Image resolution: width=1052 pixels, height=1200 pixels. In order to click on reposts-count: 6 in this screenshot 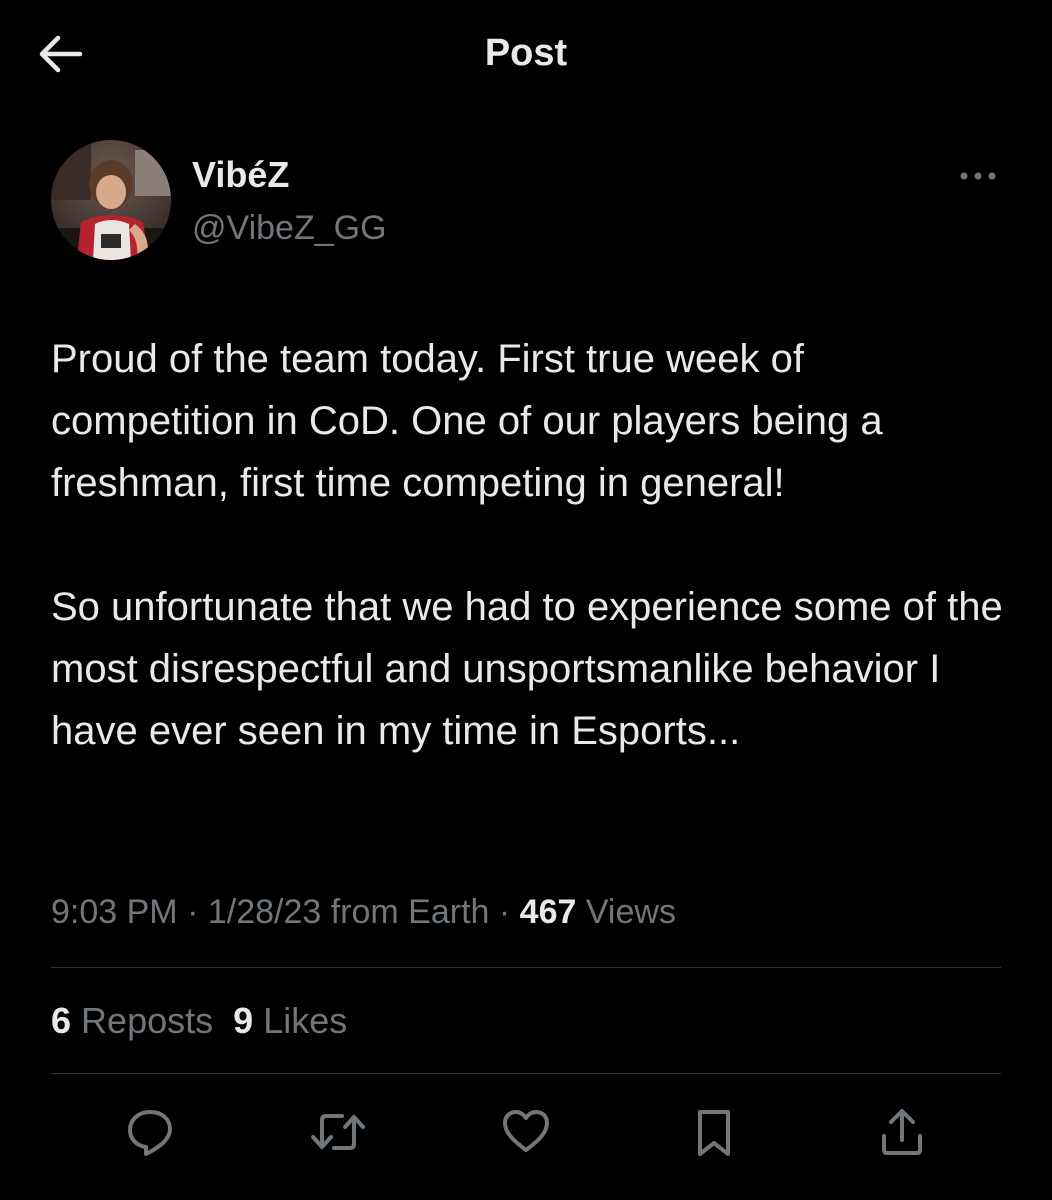, I will do `click(61, 1020)`.